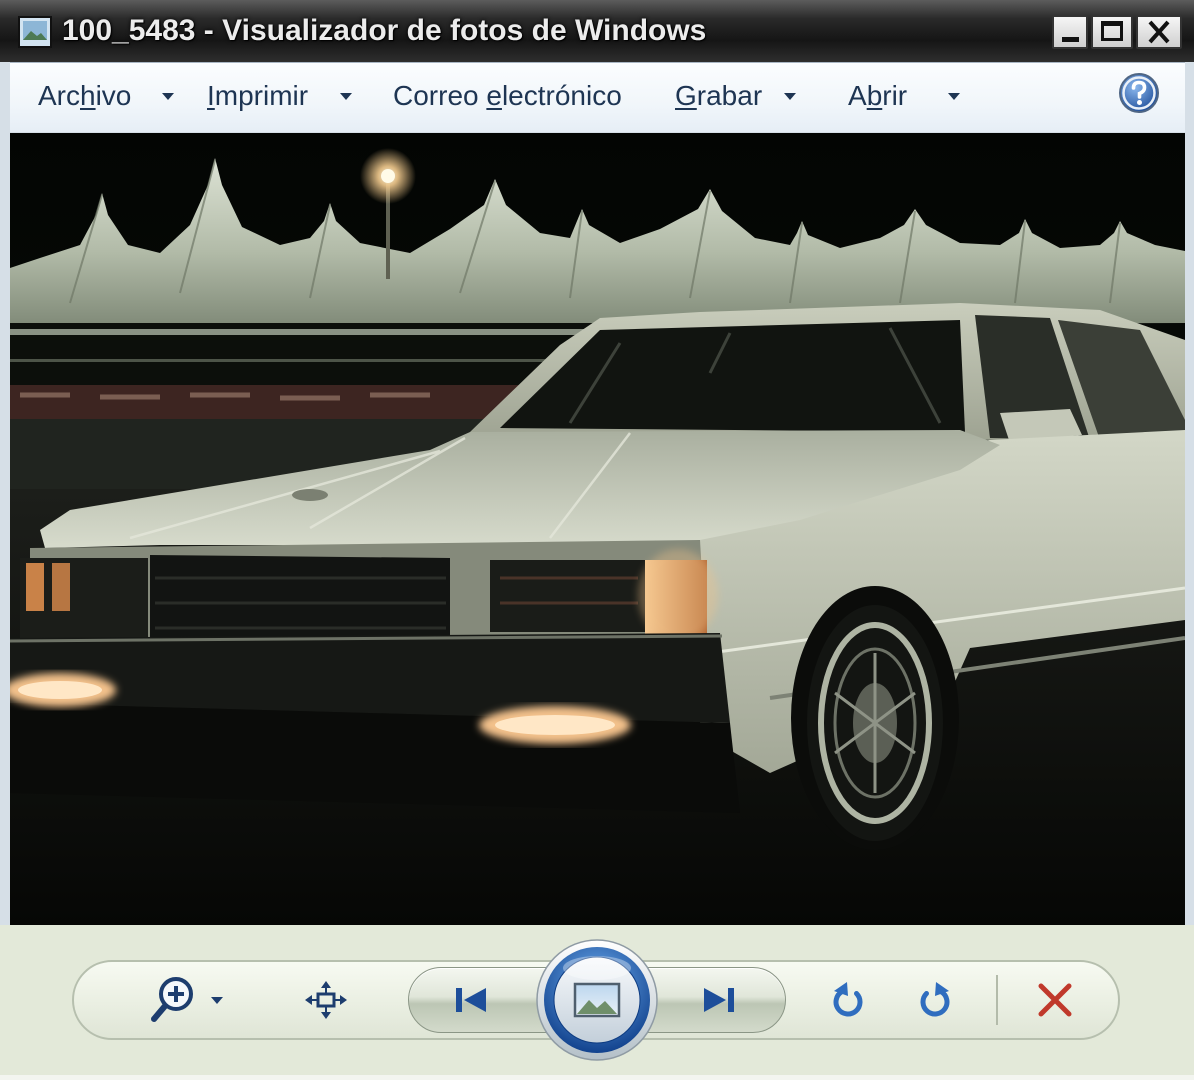 The image size is (1194, 1080). I want to click on zoom-icon, so click(187, 999).